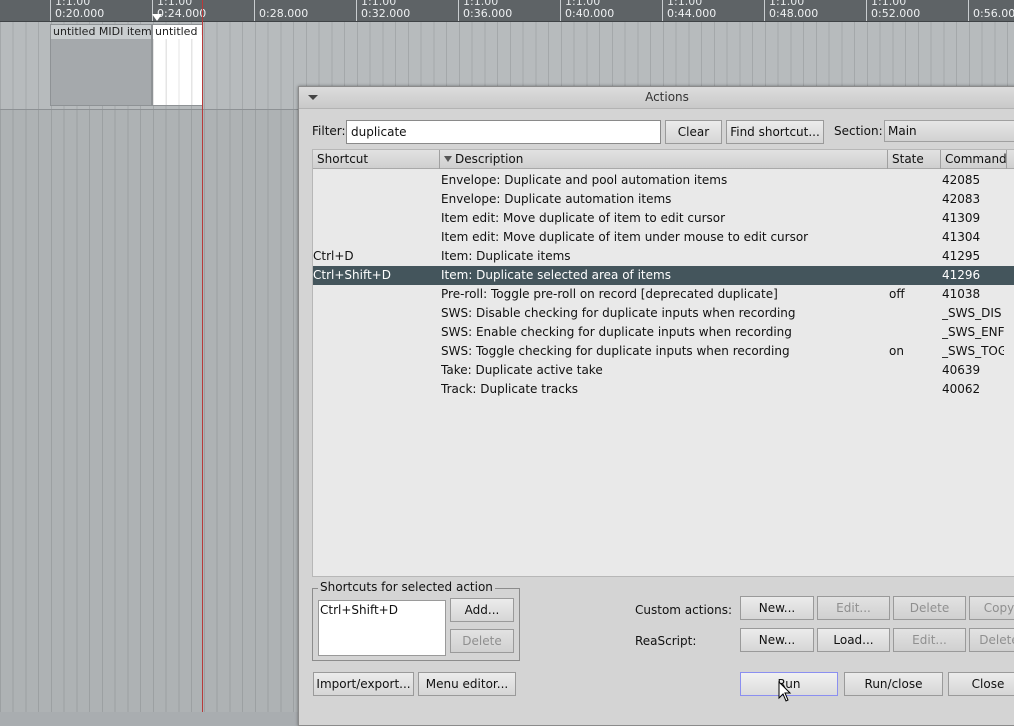 The height and width of the screenshot is (726, 1014). What do you see at coordinates (993, 13) in the screenshot?
I see `ruler-time-label: 0:56.00` at bounding box center [993, 13].